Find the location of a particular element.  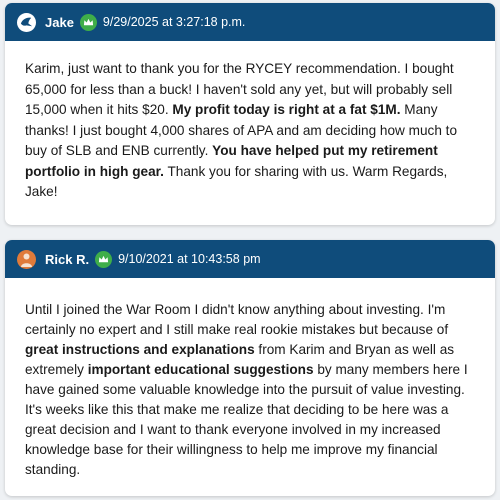

testimonial-header: Rick R. 9/10/2021 at 10:43:58 pm is located at coordinates (250, 259).